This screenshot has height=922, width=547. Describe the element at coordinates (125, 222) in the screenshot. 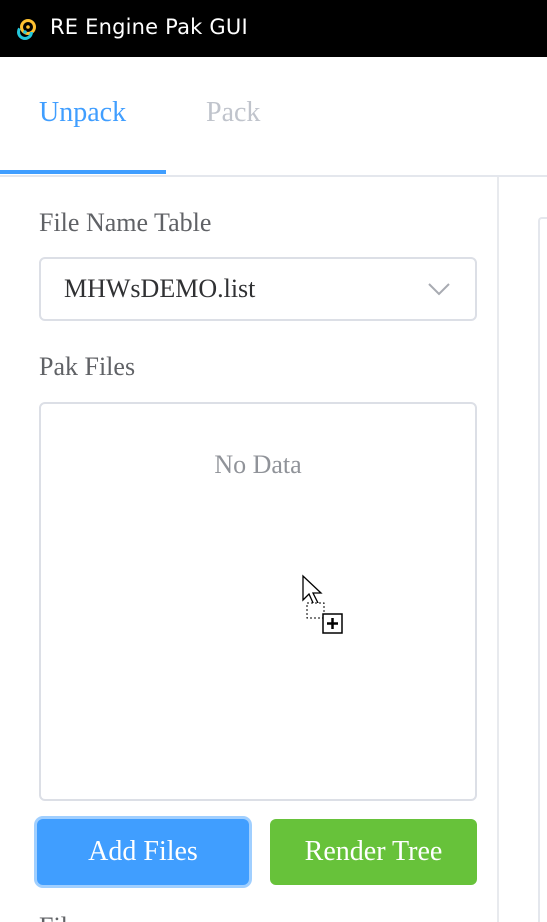

I see `file-name-table-label: File Name Table` at that location.